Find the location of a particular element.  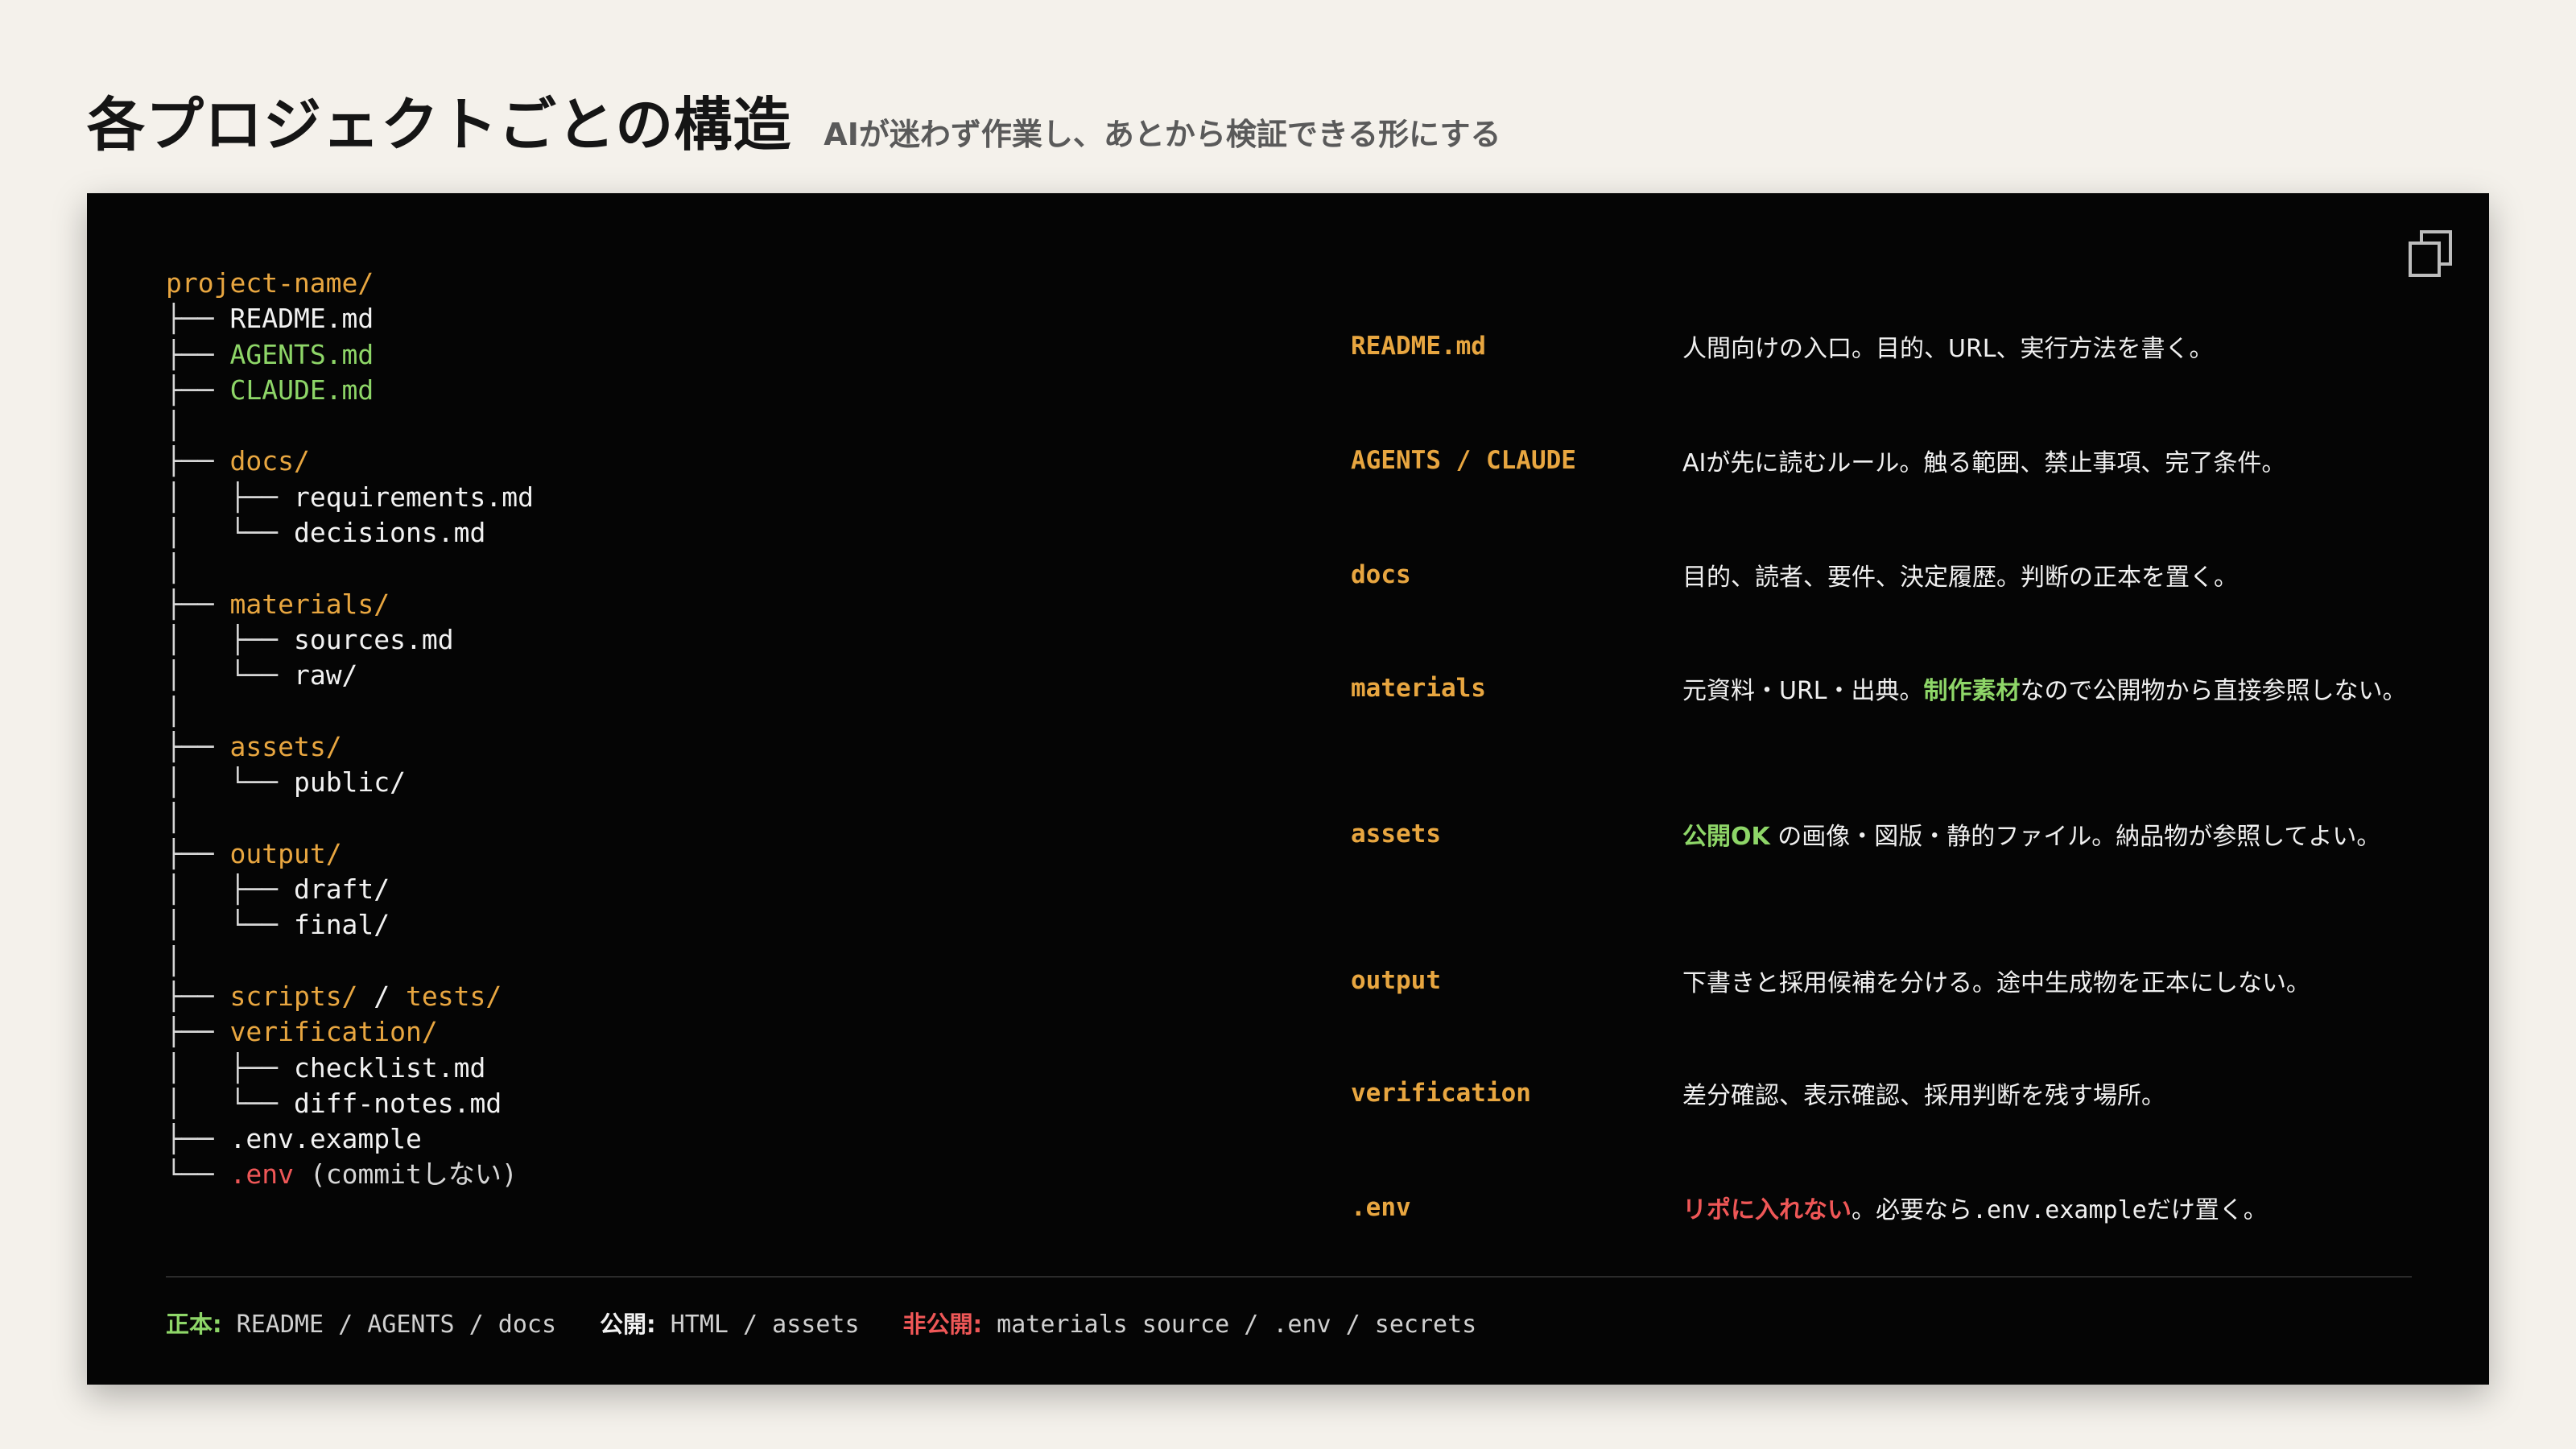

tree-entry-name: .env.example is located at coordinates (325, 1139).